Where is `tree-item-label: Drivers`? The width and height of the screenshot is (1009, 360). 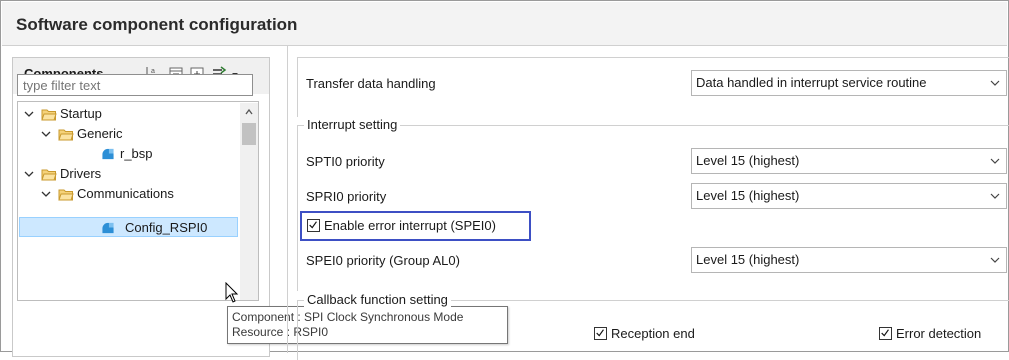
tree-item-label: Drivers is located at coordinates (81, 173).